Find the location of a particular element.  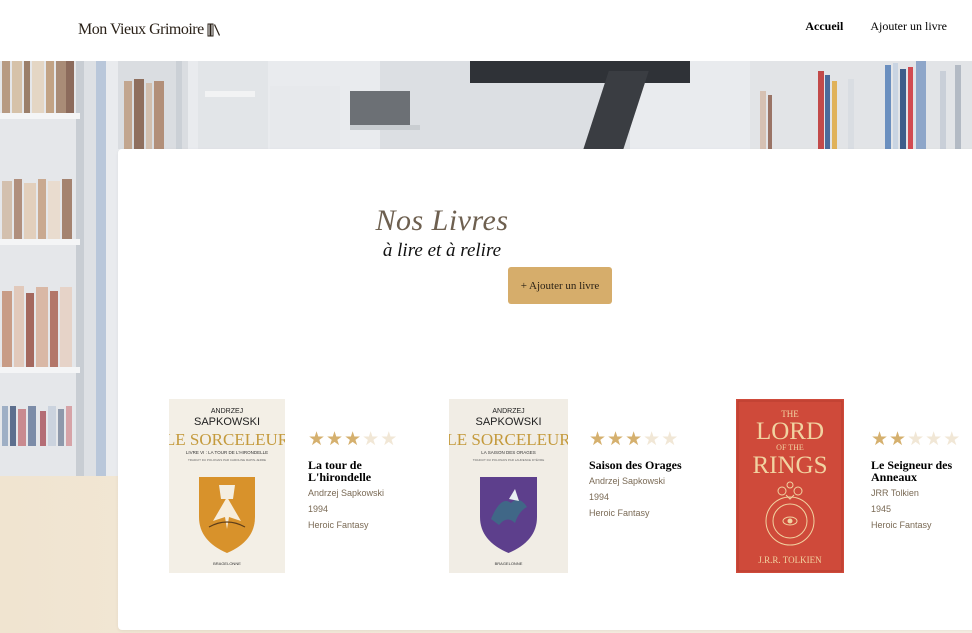

book-year: 1945 is located at coordinates (881, 509).